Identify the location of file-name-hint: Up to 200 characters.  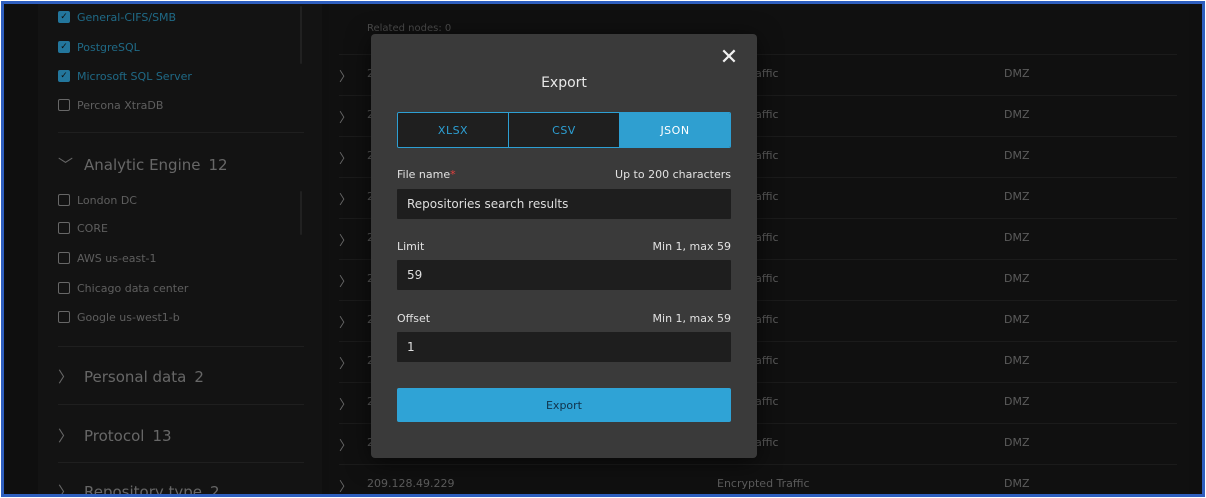
(673, 174).